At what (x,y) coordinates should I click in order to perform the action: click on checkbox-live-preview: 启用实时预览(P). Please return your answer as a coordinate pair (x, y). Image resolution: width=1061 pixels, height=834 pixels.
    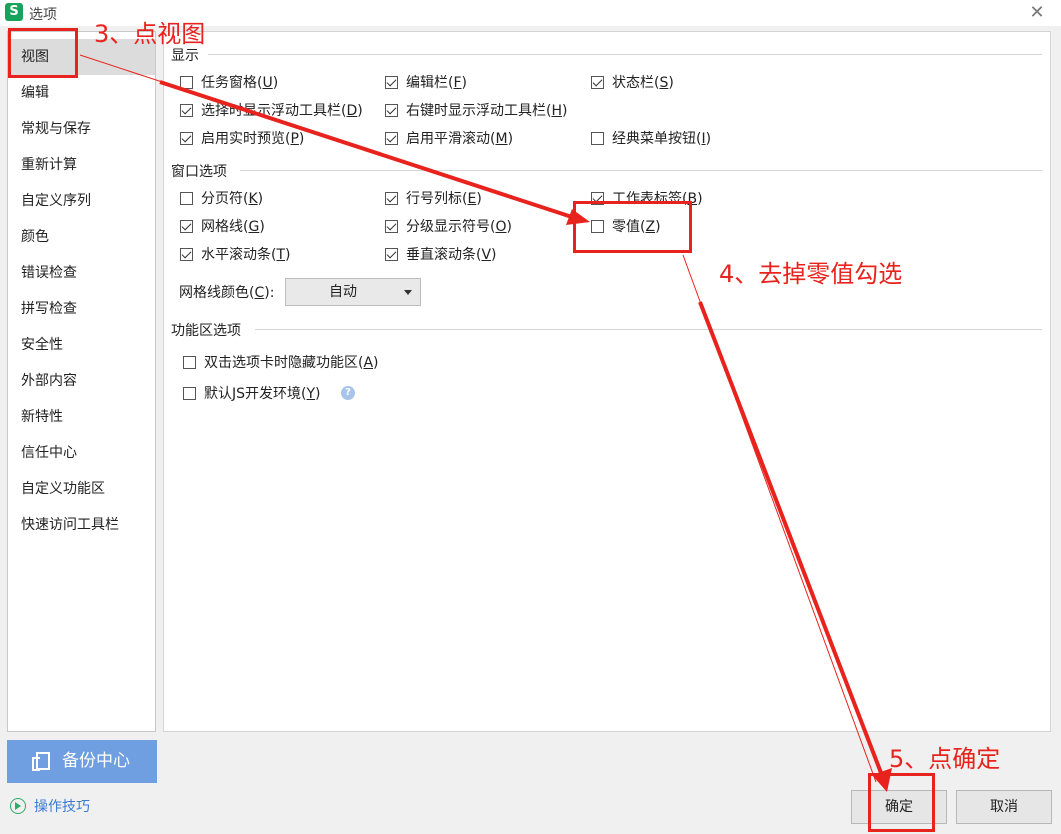
    Looking at the image, I should click on (242, 139).